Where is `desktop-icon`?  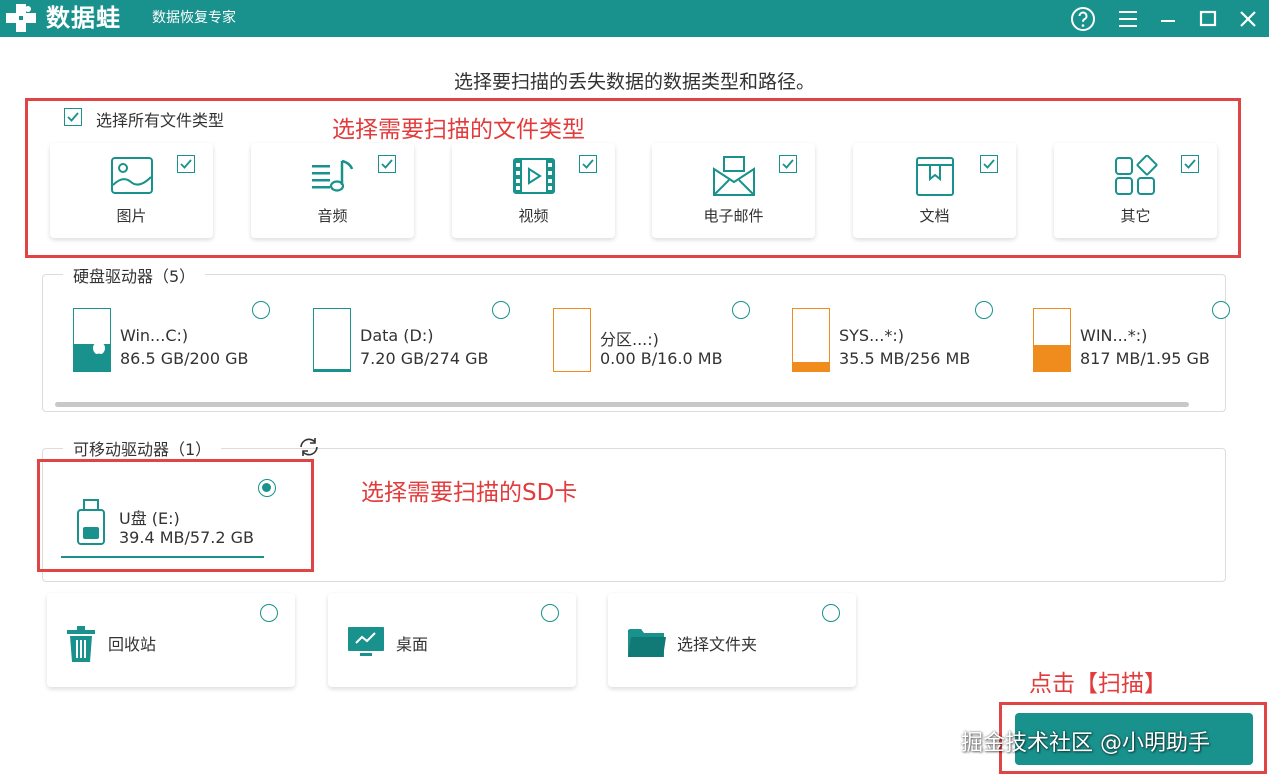 desktop-icon is located at coordinates (366, 641).